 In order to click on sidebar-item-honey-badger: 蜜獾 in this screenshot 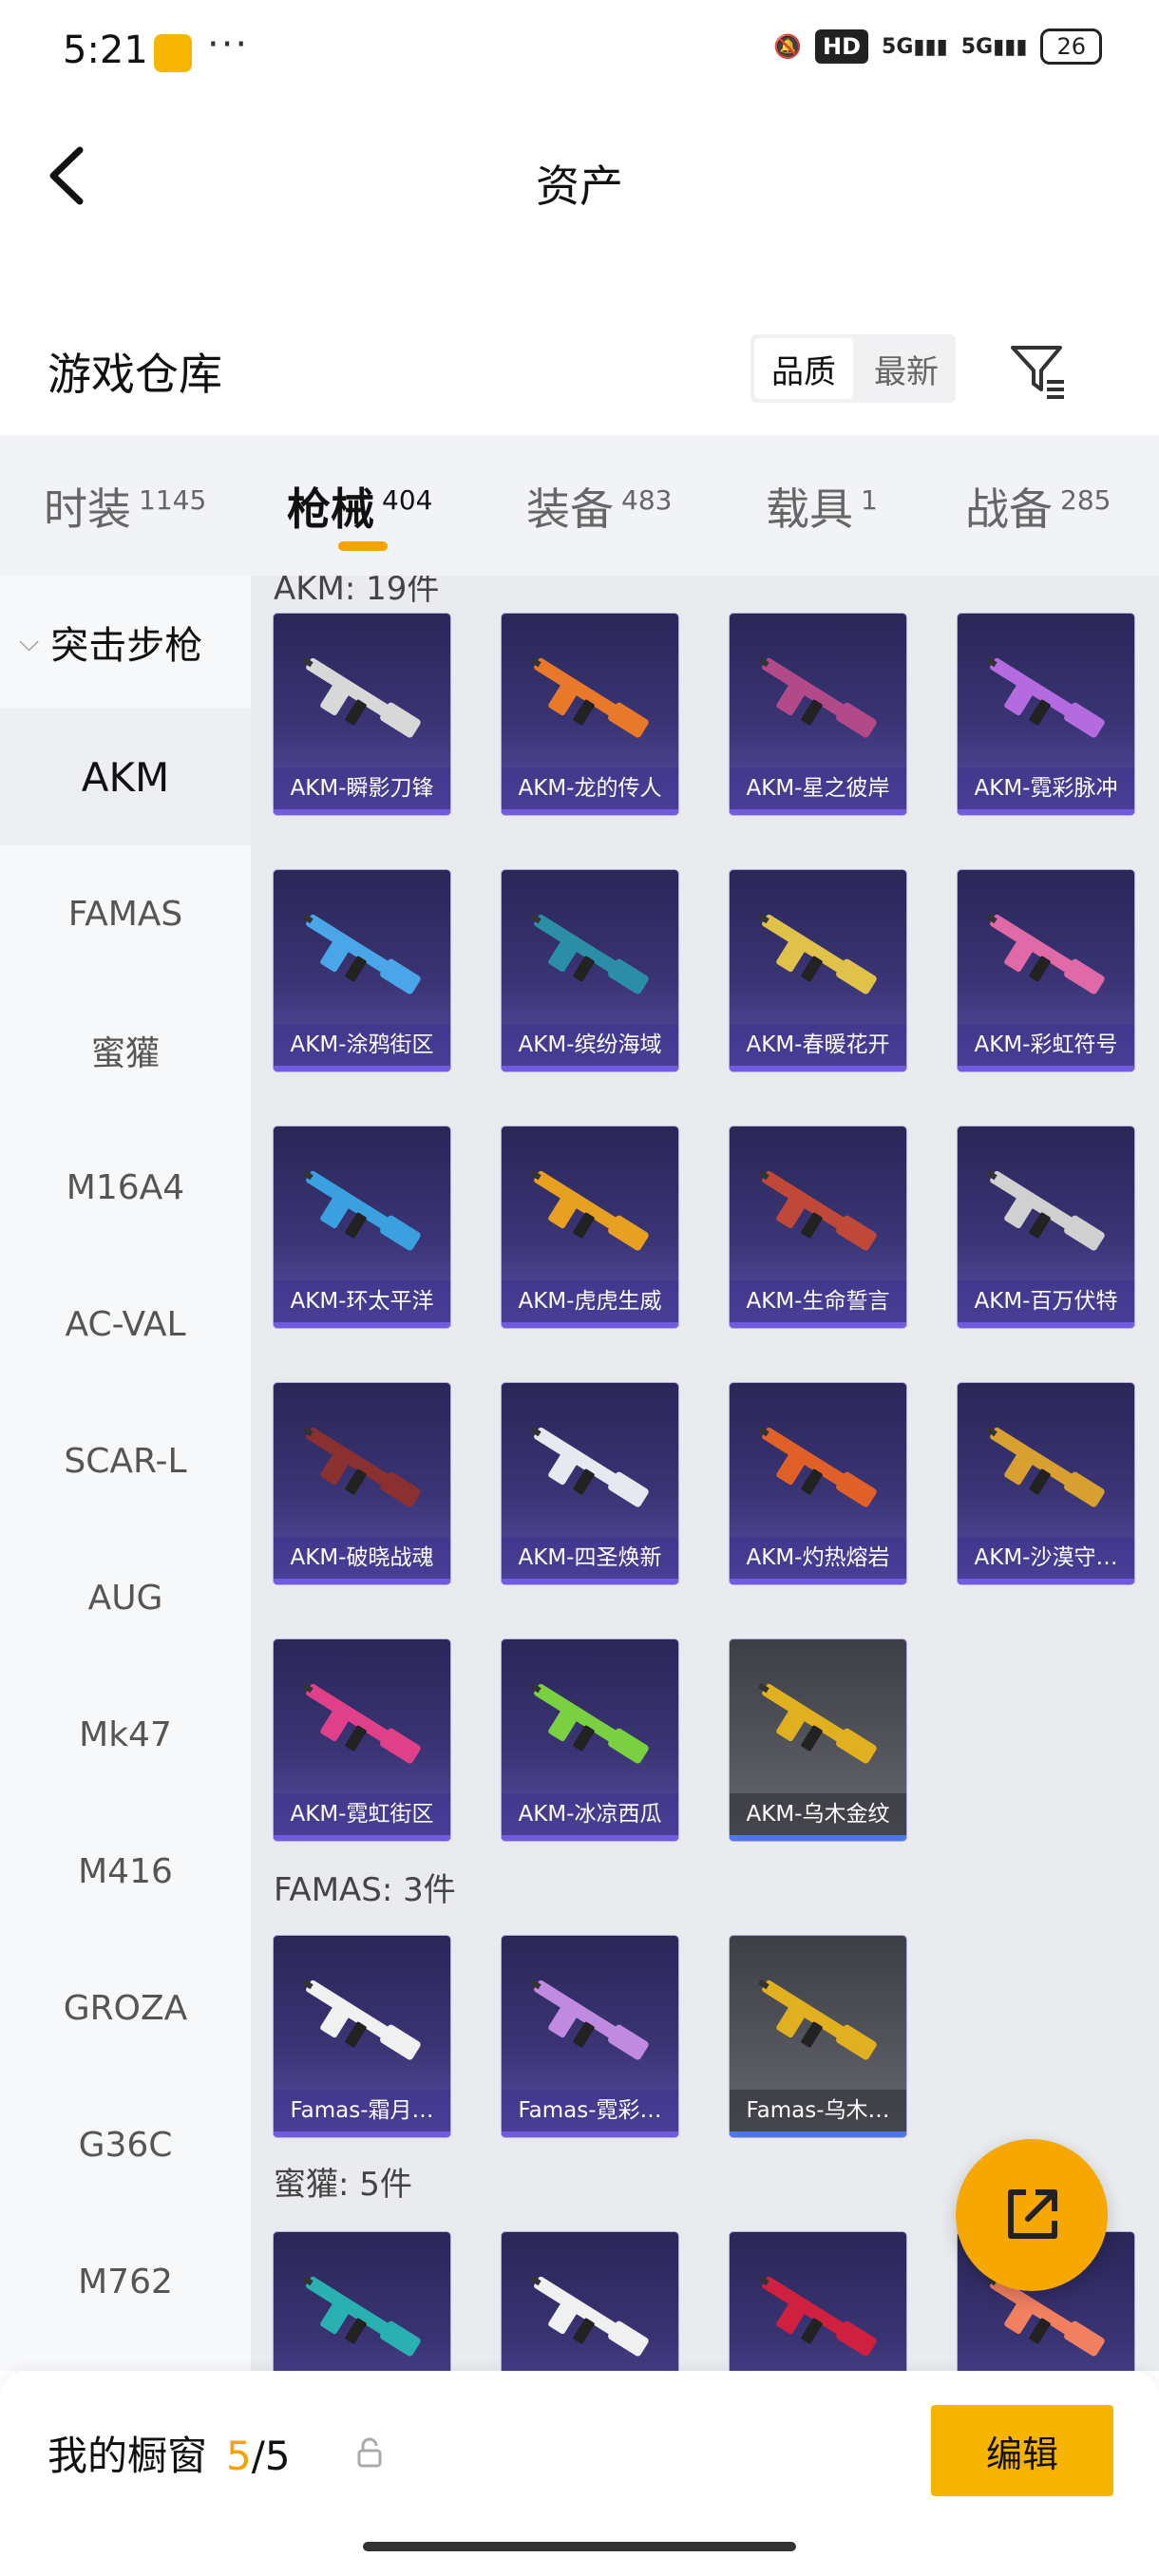, I will do `click(125, 1050)`.